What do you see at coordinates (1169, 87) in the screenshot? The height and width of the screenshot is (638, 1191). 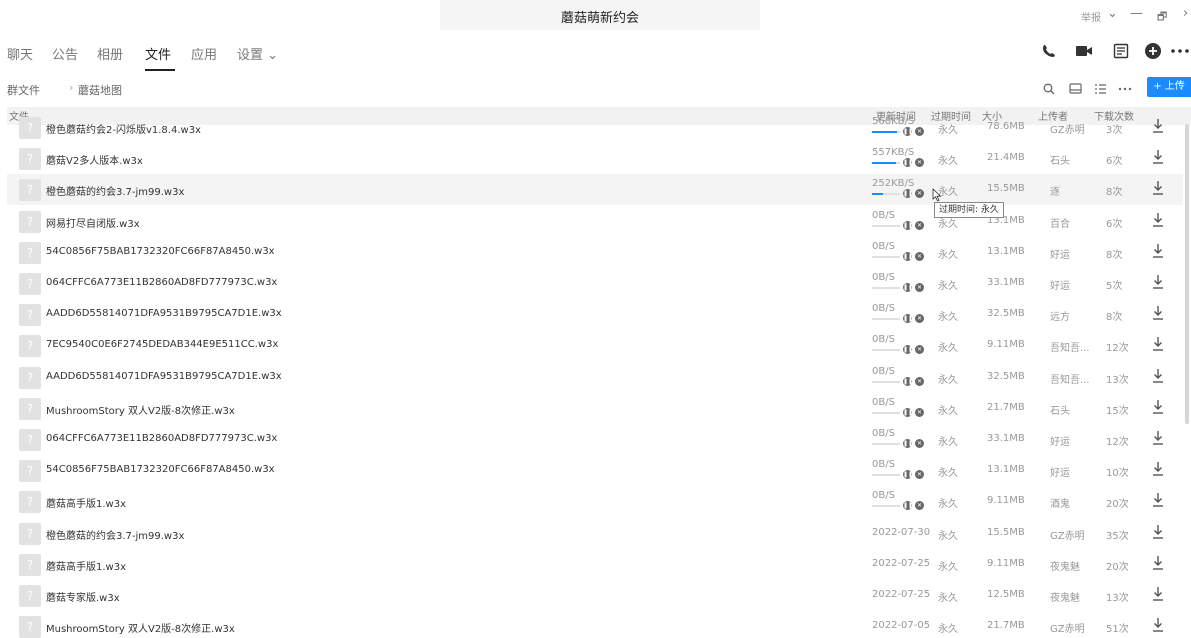 I see `upload-button: + 上传` at bounding box center [1169, 87].